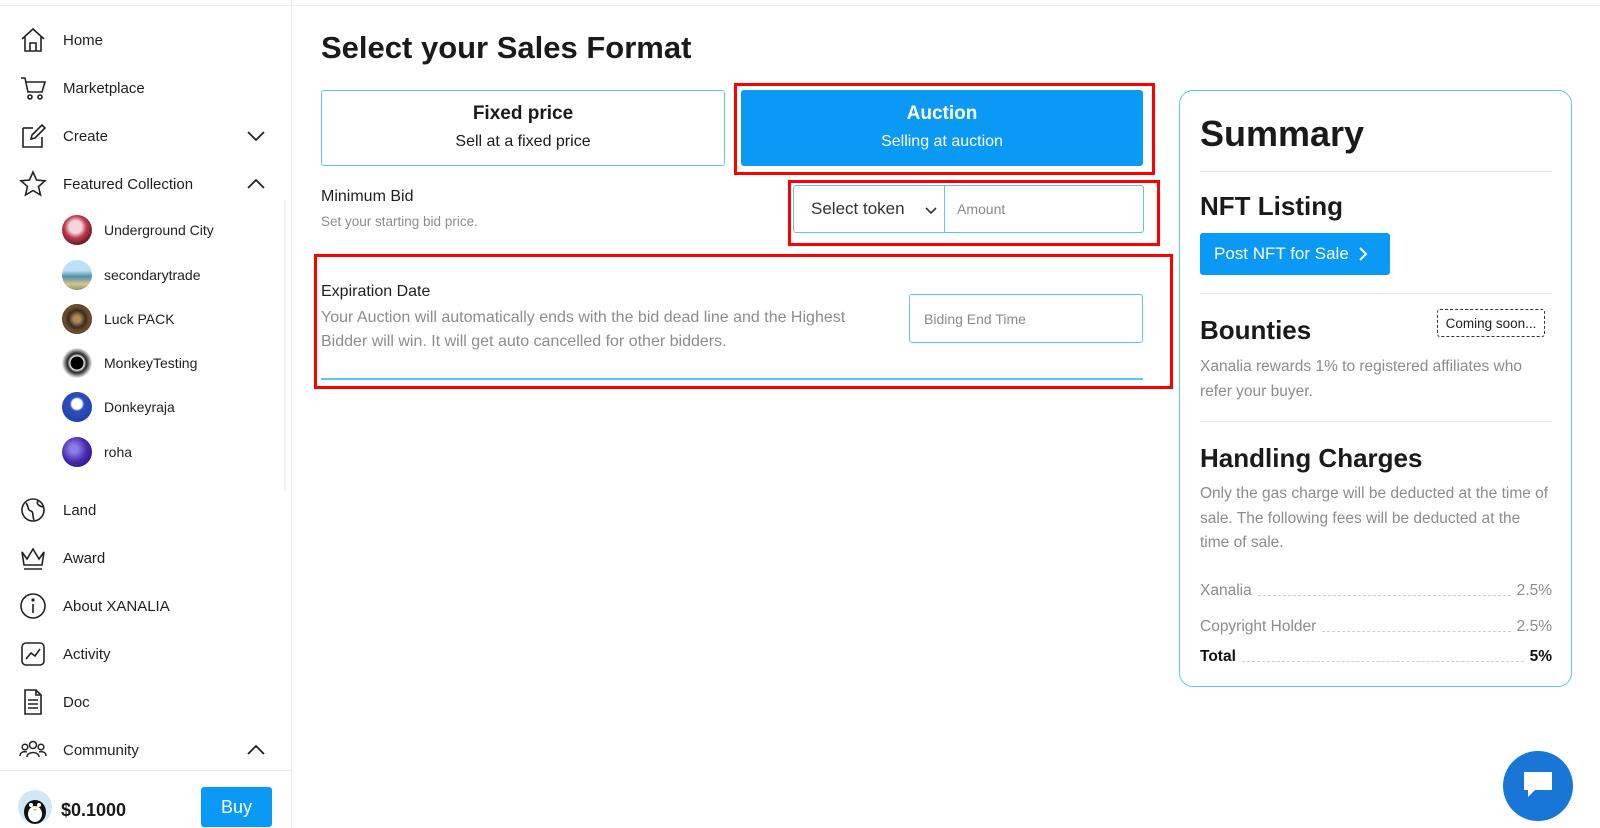  I want to click on collection-item-luck-pack: Luck PACK, so click(118, 319).